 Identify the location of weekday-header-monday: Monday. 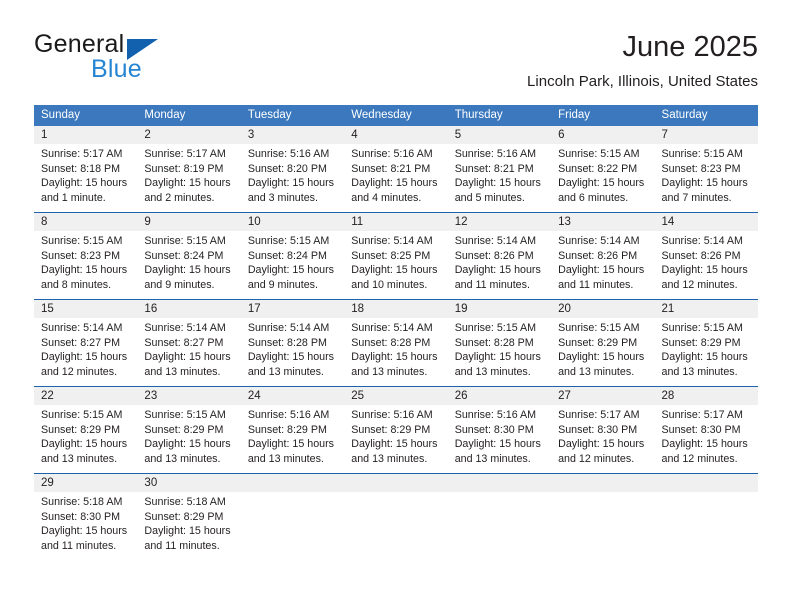
(165, 115).